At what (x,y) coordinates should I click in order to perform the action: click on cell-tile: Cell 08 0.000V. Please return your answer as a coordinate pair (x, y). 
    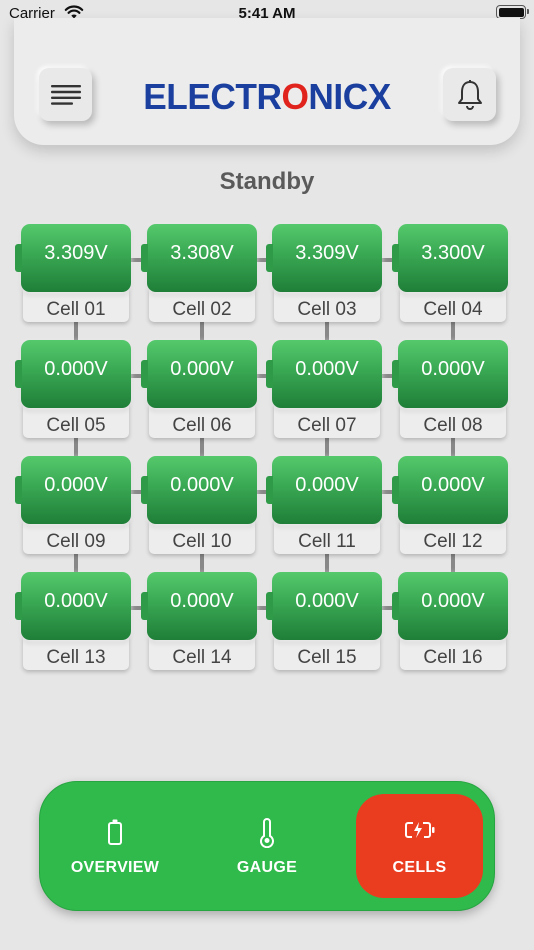
    Looking at the image, I should click on (450, 389).